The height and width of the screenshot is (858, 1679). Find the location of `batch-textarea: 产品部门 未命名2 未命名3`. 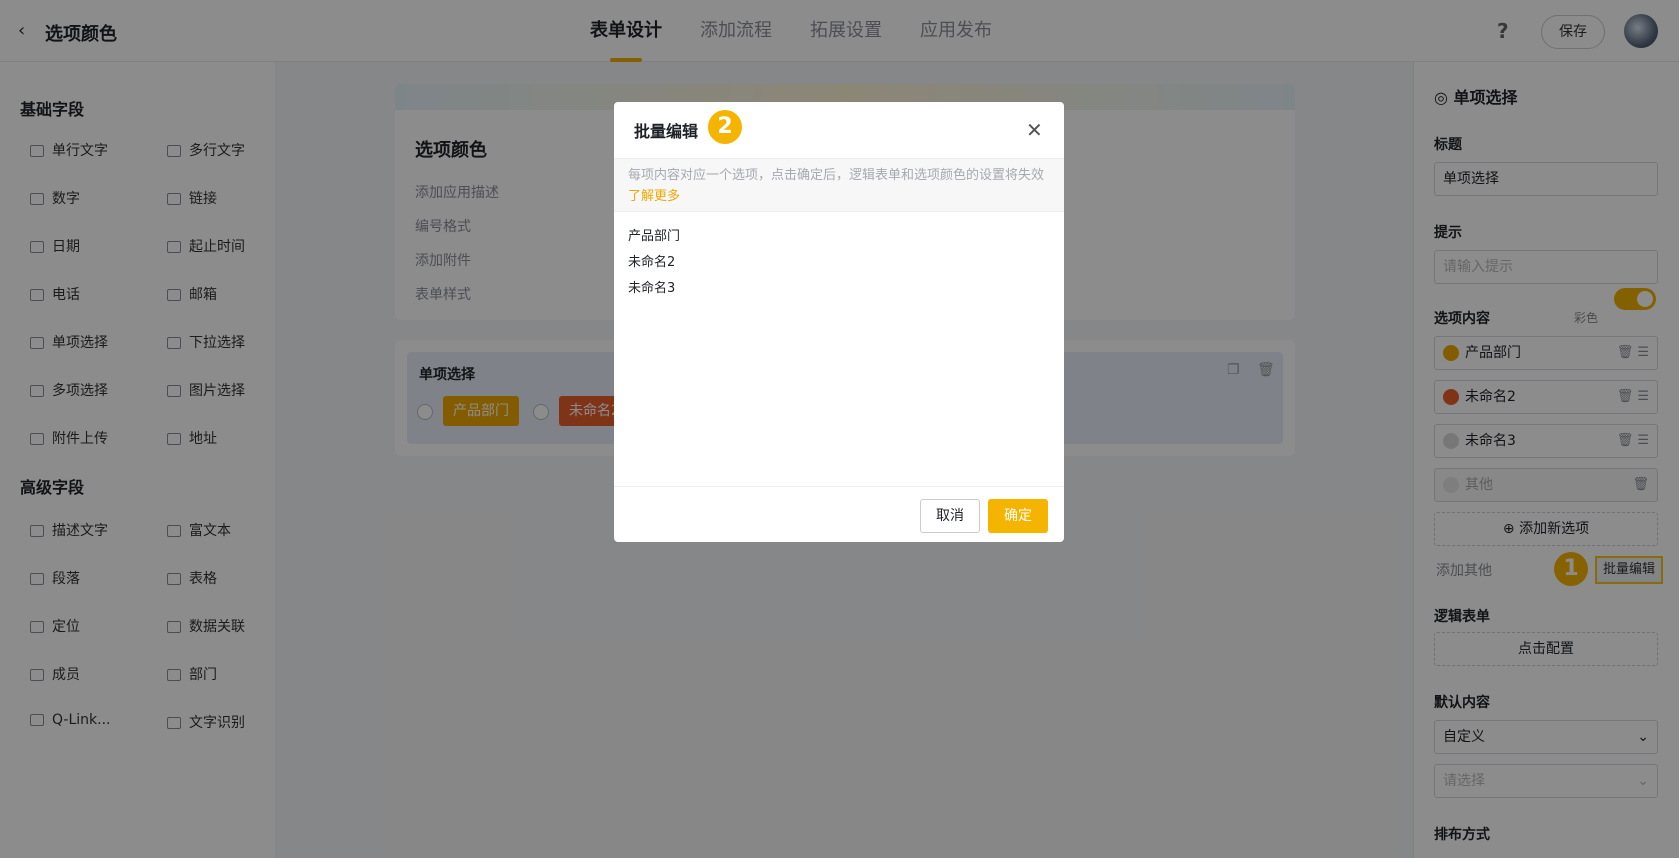

batch-textarea: 产品部门 未命名2 未命名3 is located at coordinates (654, 263).